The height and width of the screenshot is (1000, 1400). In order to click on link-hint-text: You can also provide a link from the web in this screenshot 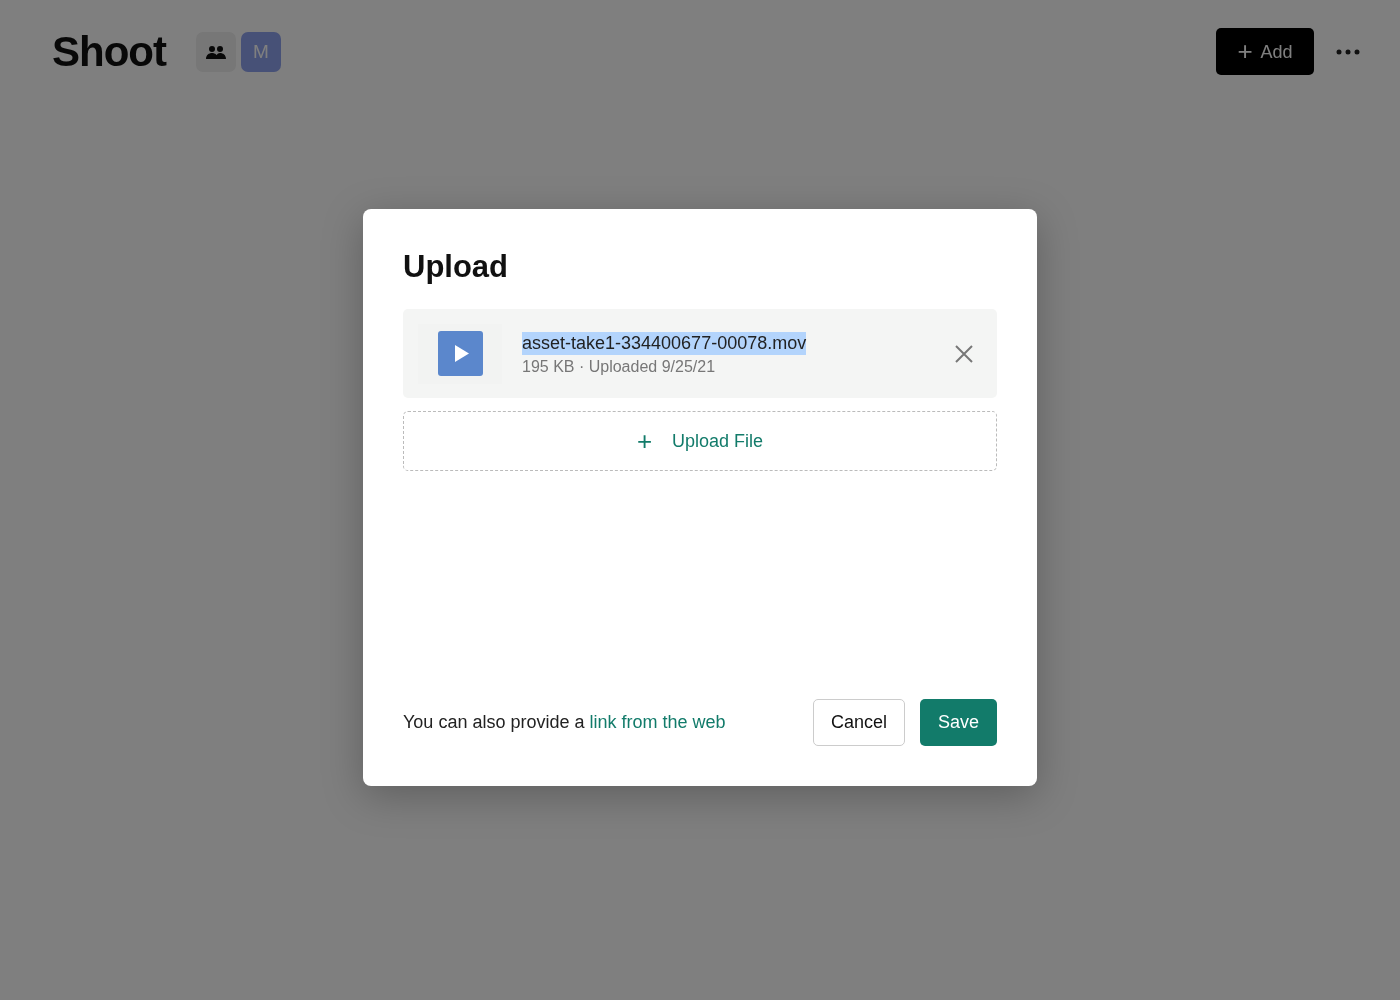, I will do `click(565, 722)`.